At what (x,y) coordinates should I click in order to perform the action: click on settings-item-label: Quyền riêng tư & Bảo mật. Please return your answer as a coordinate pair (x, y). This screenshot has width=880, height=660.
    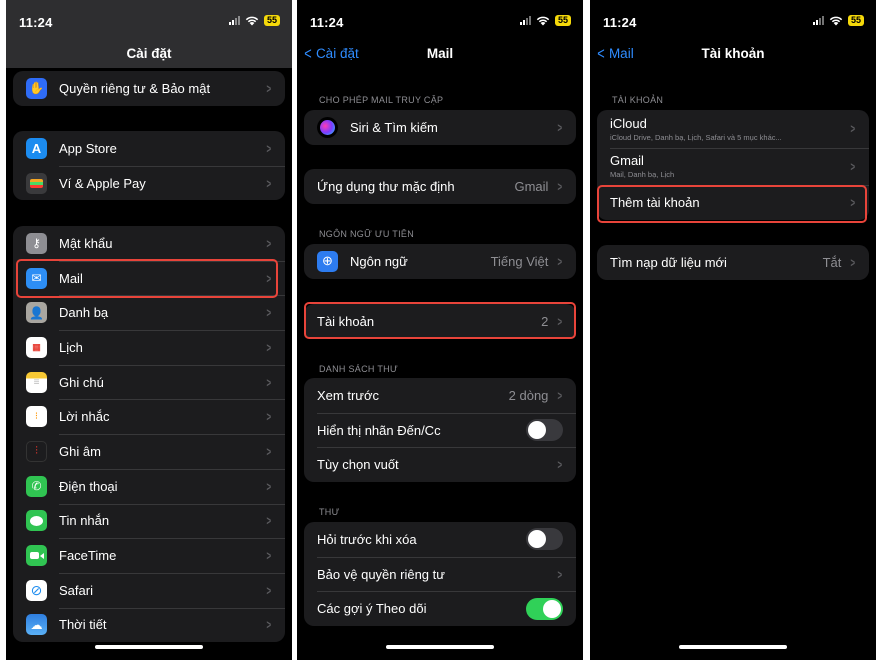
    Looking at the image, I should click on (135, 88).